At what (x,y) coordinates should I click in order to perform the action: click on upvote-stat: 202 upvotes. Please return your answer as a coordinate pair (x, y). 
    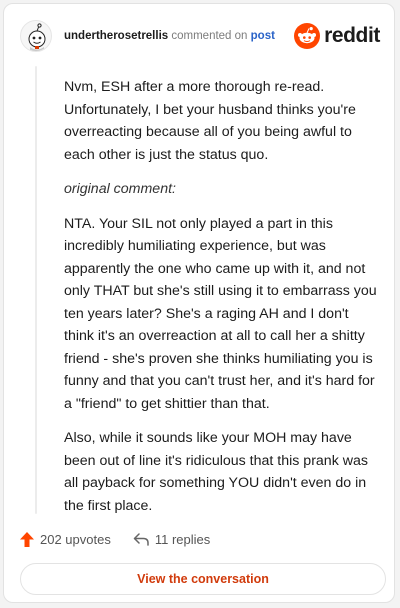
    Looking at the image, I should click on (65, 539).